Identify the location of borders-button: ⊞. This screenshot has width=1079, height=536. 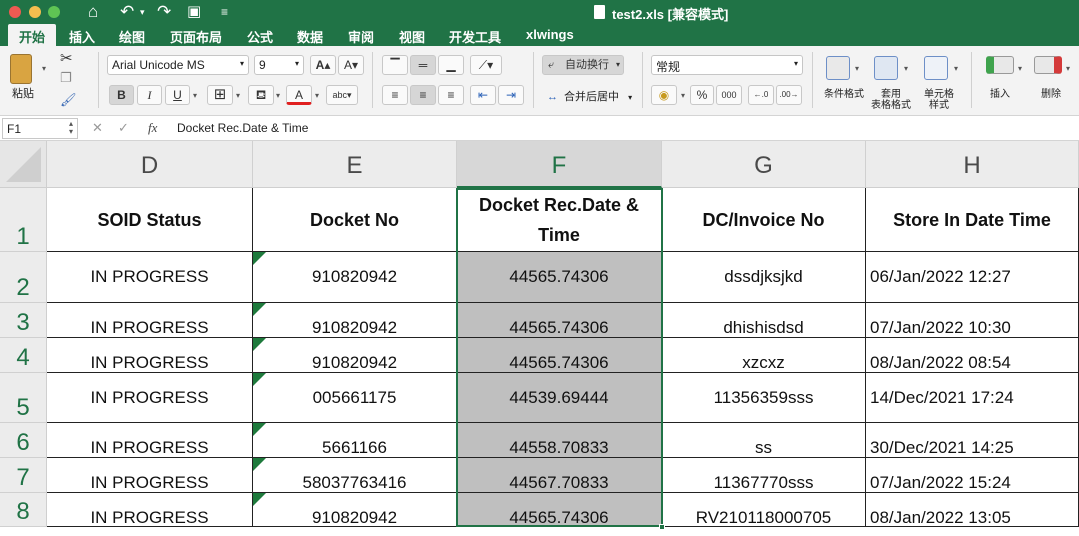
(220, 95).